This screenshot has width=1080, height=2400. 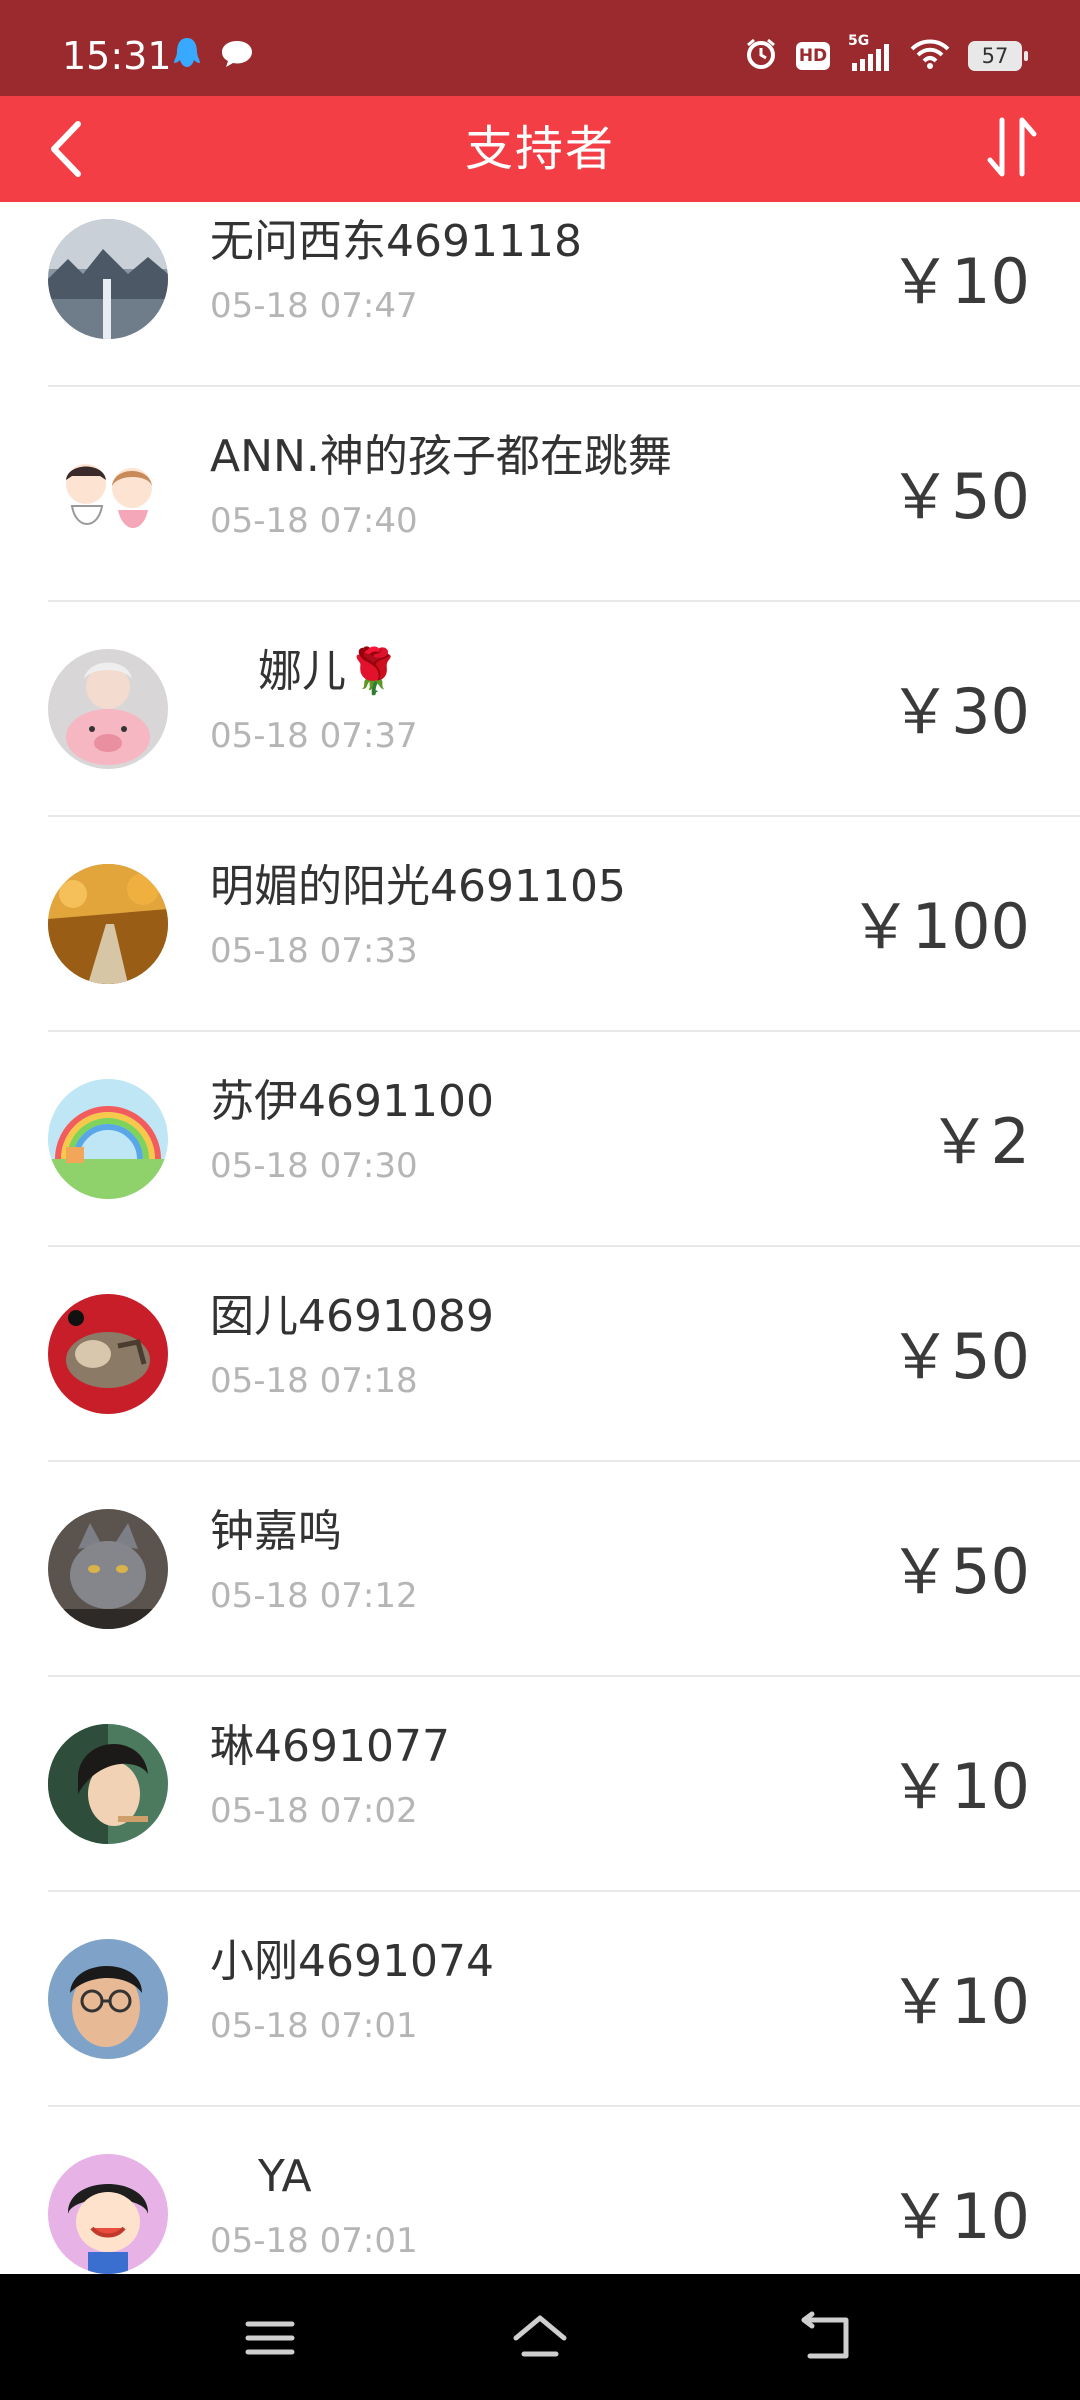 I want to click on man-glasses-avatar, so click(x=108, y=1999).